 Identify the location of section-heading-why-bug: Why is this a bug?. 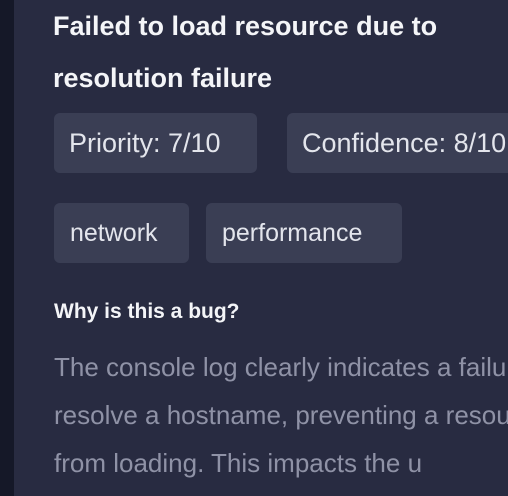
(147, 311).